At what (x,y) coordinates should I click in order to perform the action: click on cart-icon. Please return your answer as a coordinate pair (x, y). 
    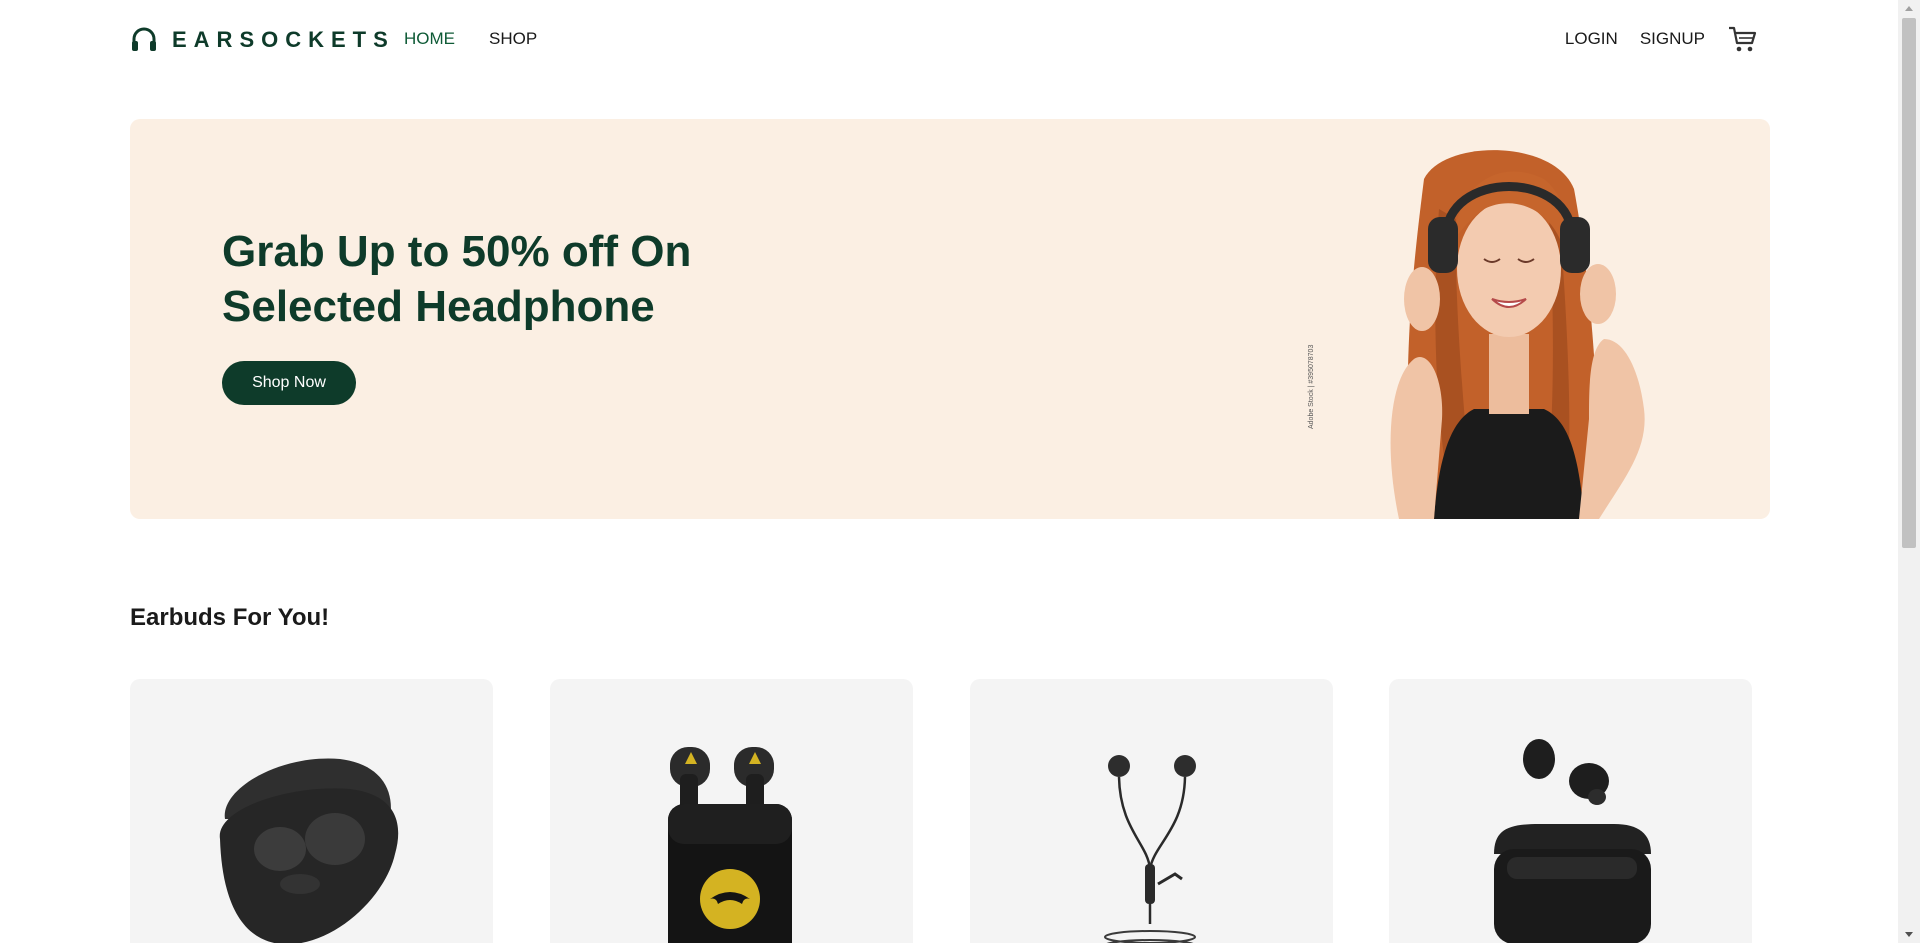
    Looking at the image, I should click on (1742, 39).